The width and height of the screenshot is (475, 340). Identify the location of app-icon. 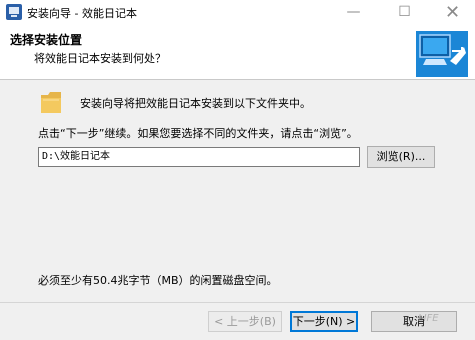
(14, 12).